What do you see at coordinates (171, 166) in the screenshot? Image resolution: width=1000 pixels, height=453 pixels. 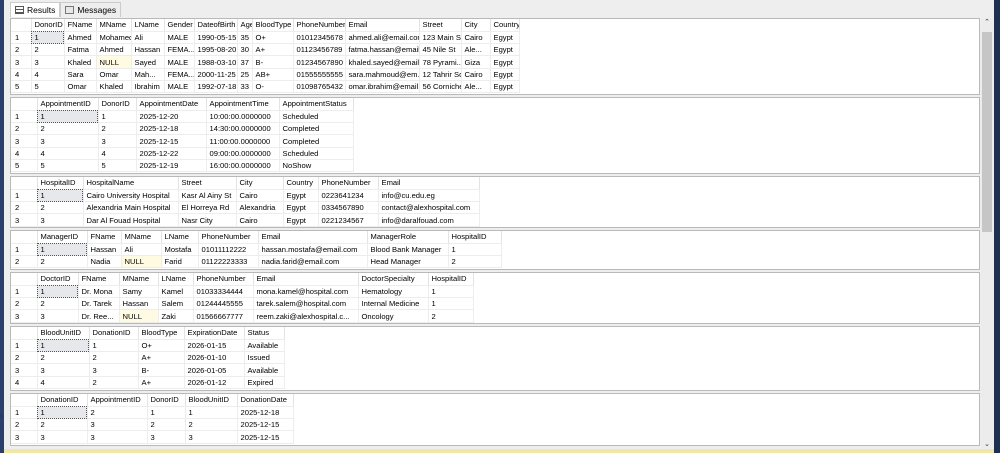 I see `cell: 2025-12-19` at bounding box center [171, 166].